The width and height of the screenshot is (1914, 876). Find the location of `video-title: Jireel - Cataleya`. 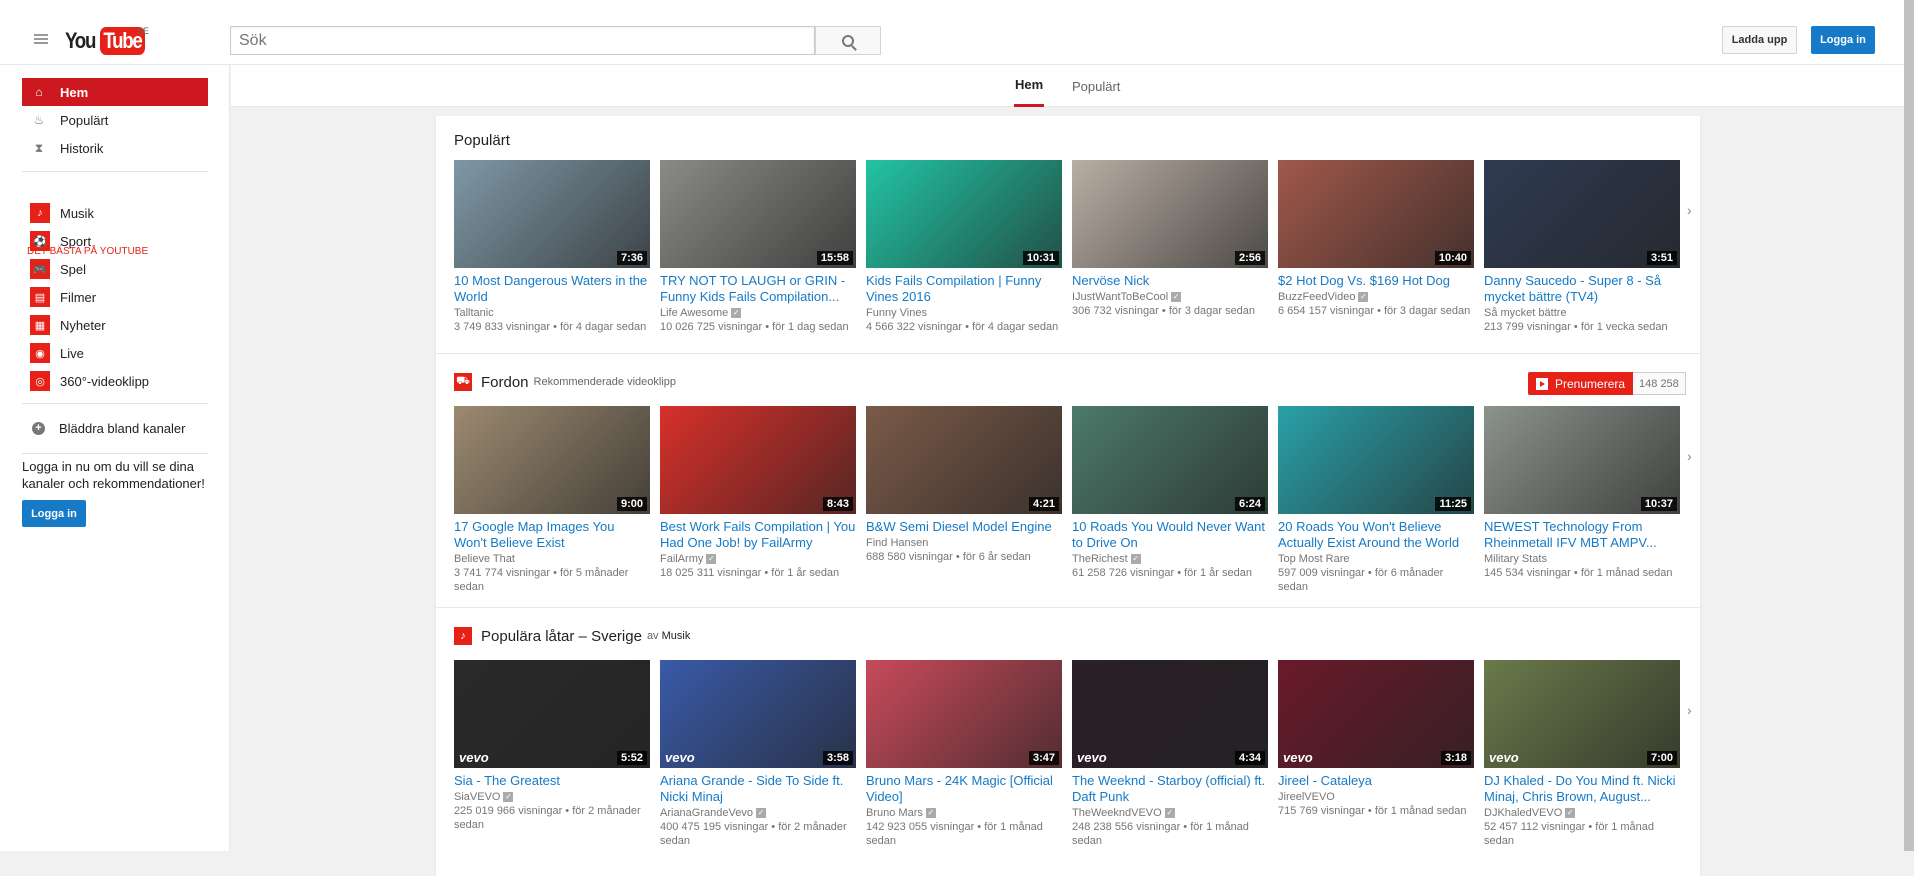

video-title: Jireel - Cataleya is located at coordinates (1376, 781).